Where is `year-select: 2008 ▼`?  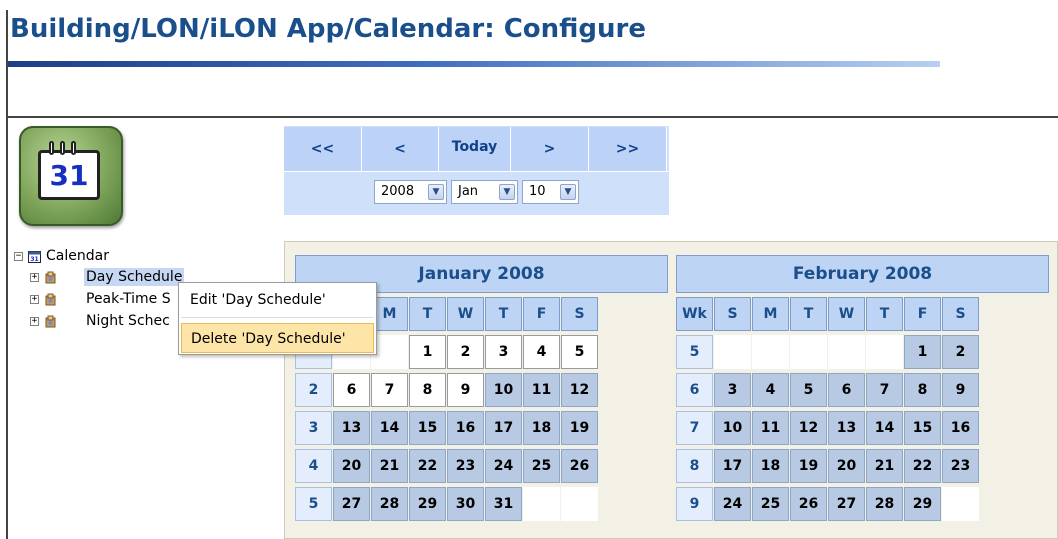 year-select: 2008 ▼ is located at coordinates (410, 192).